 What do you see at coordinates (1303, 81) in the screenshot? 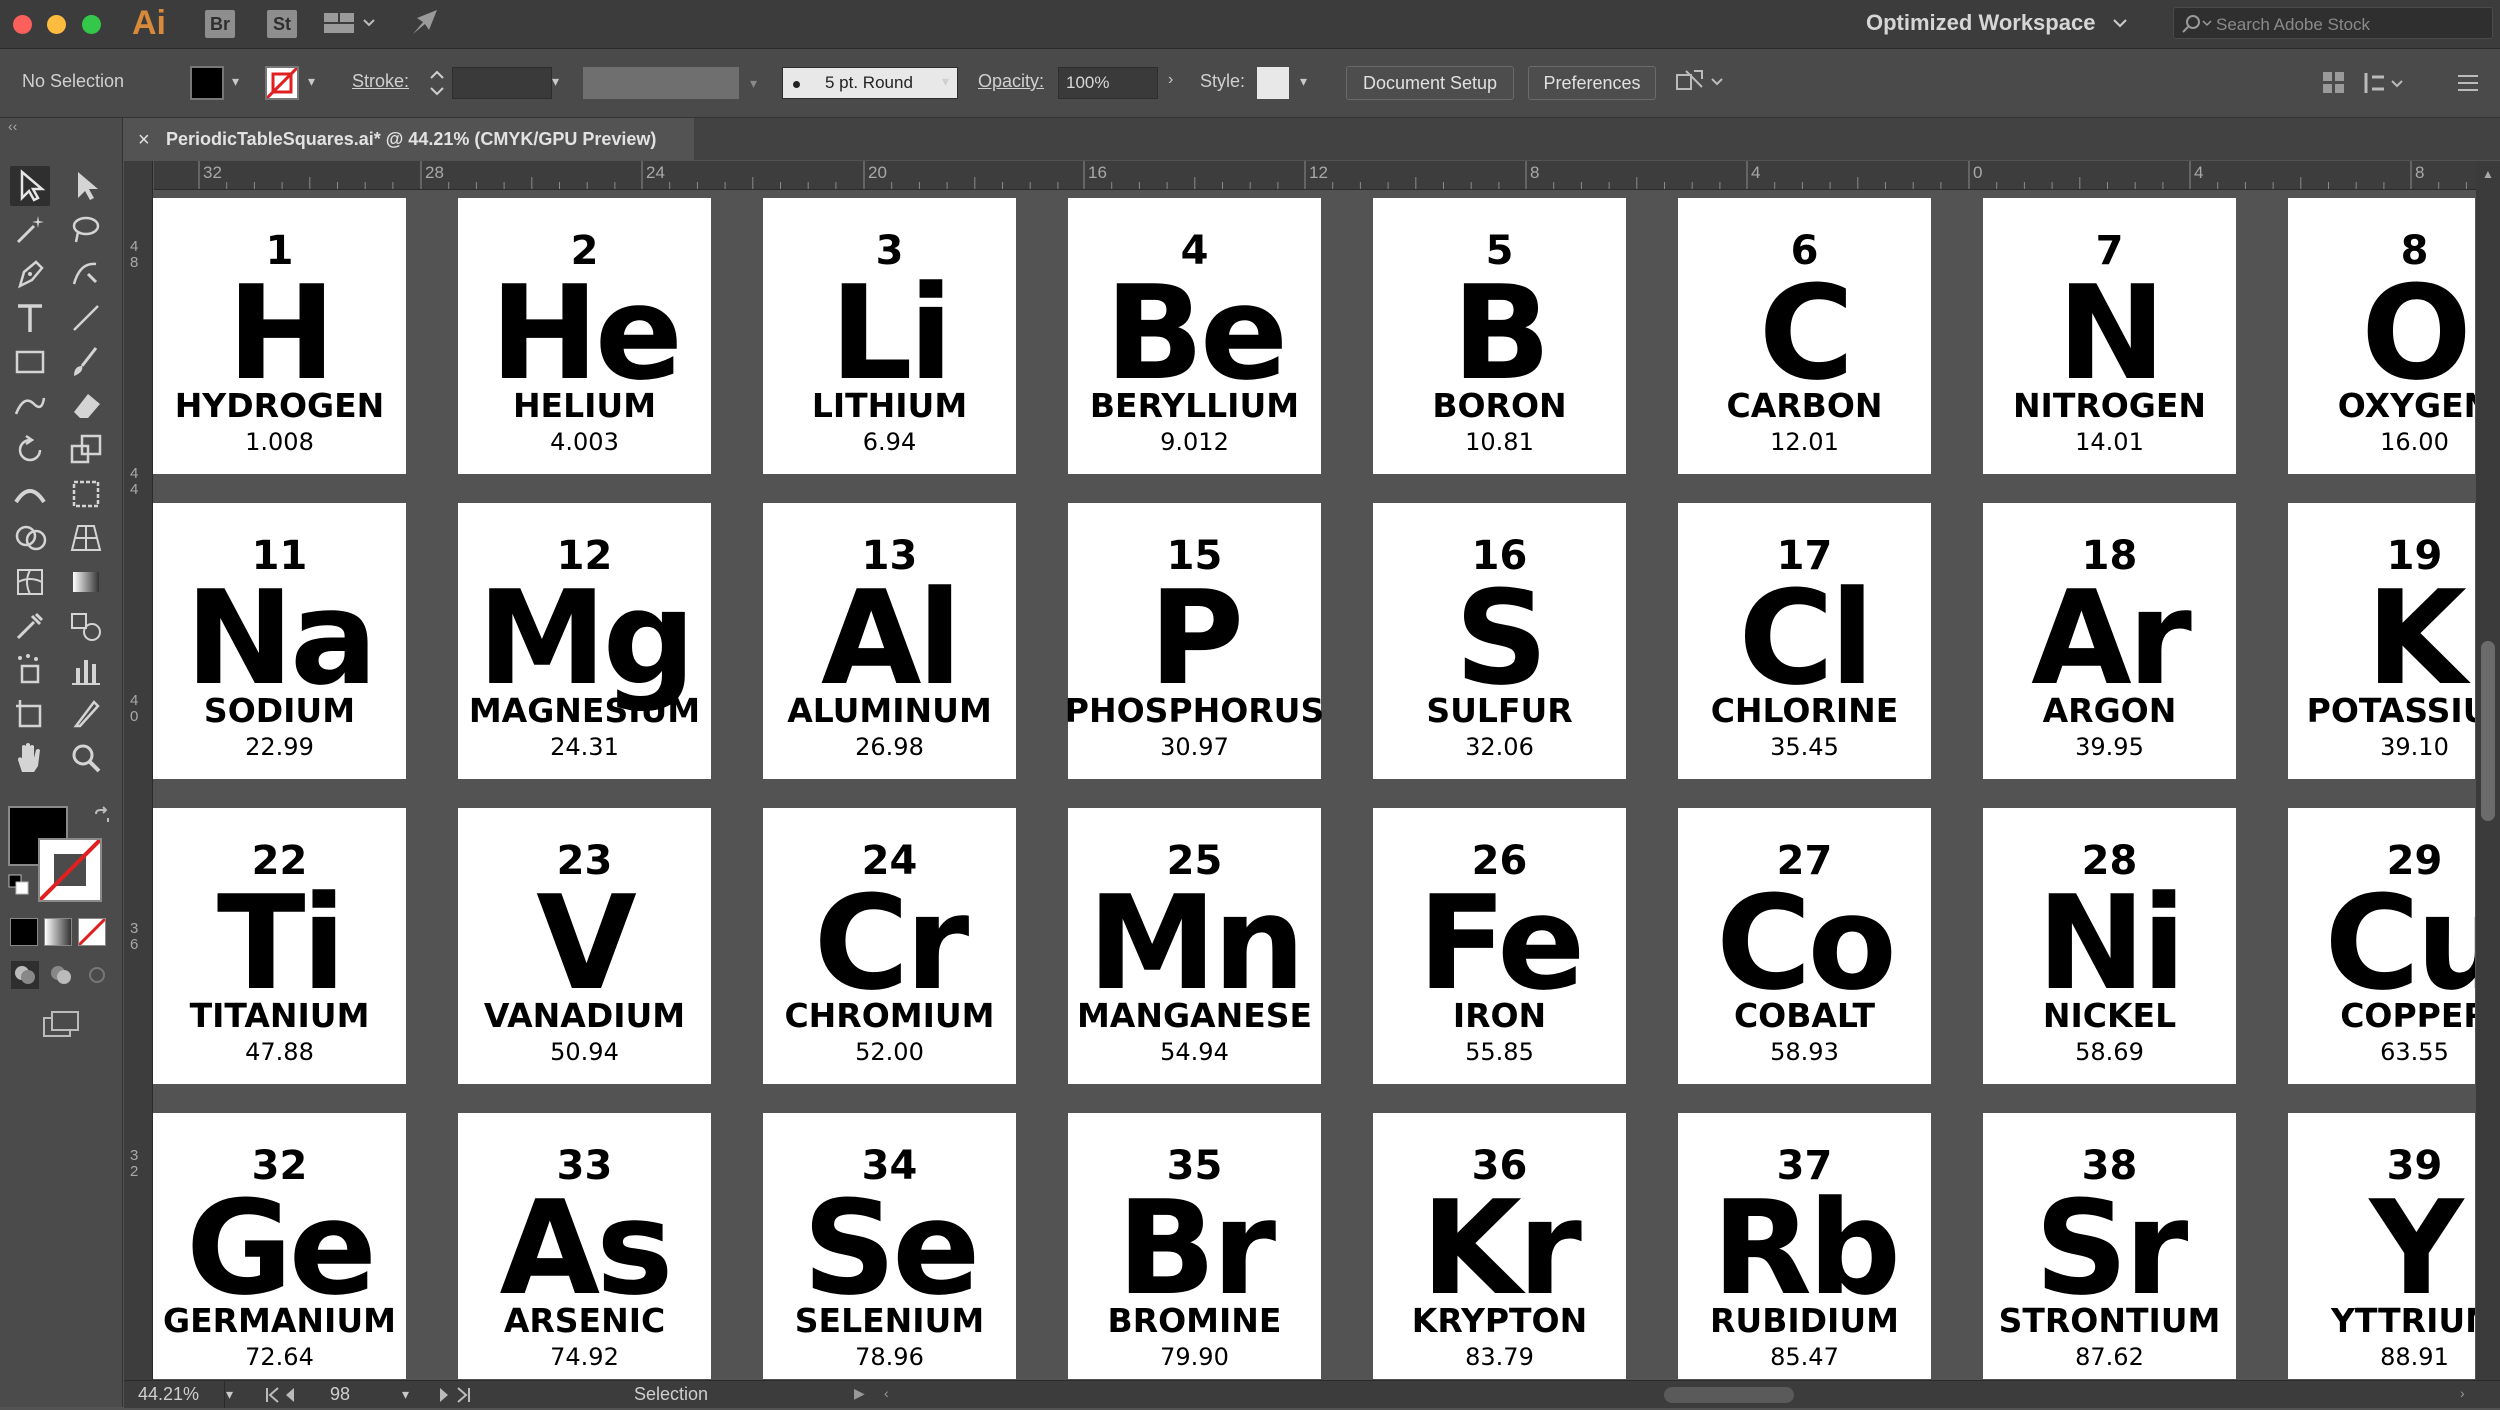
I see `style-chevron: ▾` at bounding box center [1303, 81].